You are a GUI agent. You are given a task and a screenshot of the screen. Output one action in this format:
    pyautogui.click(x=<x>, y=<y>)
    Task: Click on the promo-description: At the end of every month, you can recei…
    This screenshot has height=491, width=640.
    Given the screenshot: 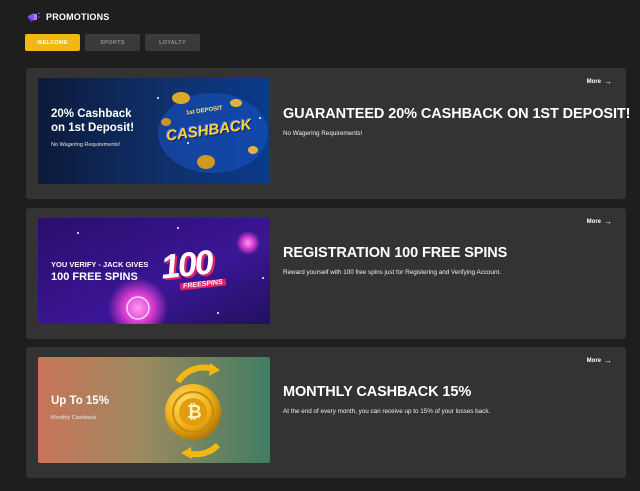 What is the action you would take?
    pyautogui.click(x=387, y=411)
    